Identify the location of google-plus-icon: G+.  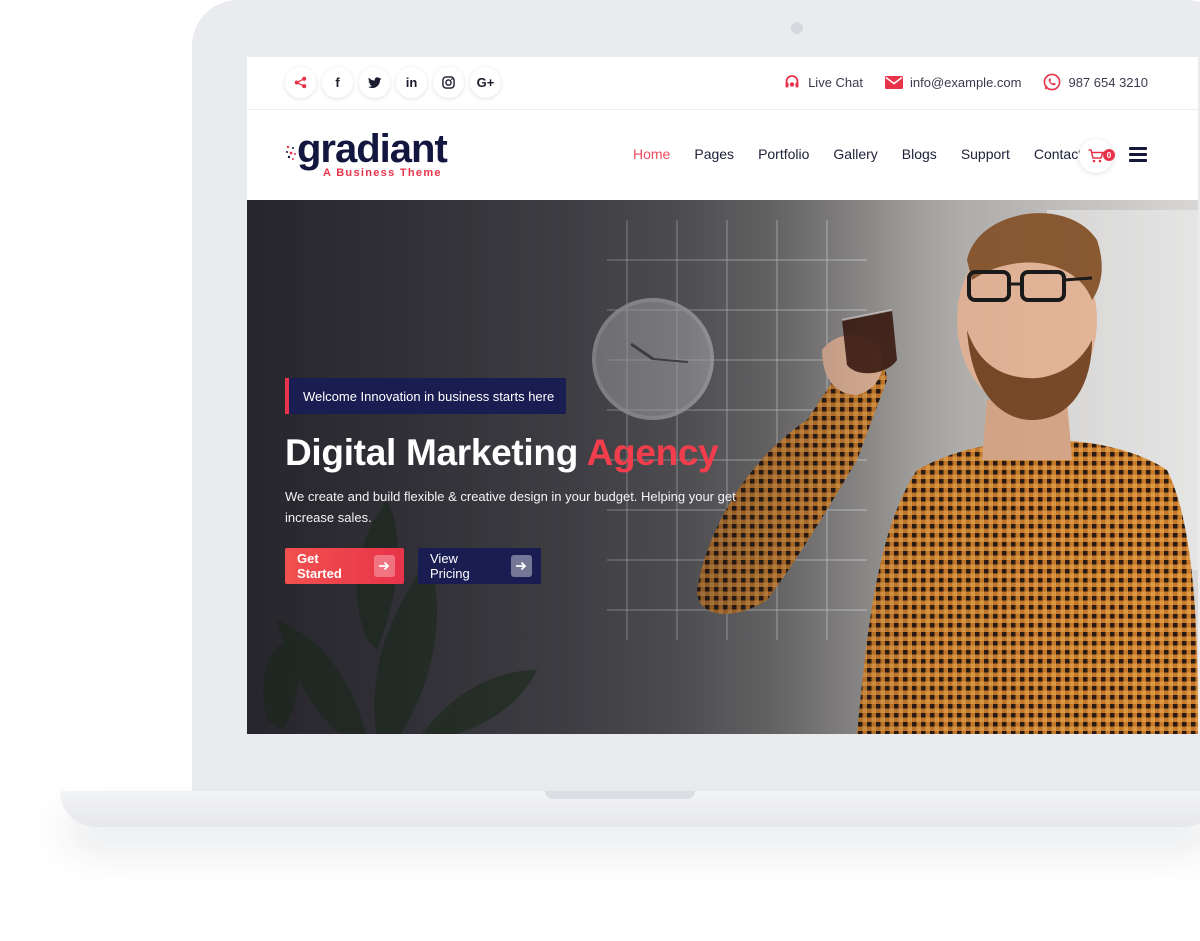
(485, 82).